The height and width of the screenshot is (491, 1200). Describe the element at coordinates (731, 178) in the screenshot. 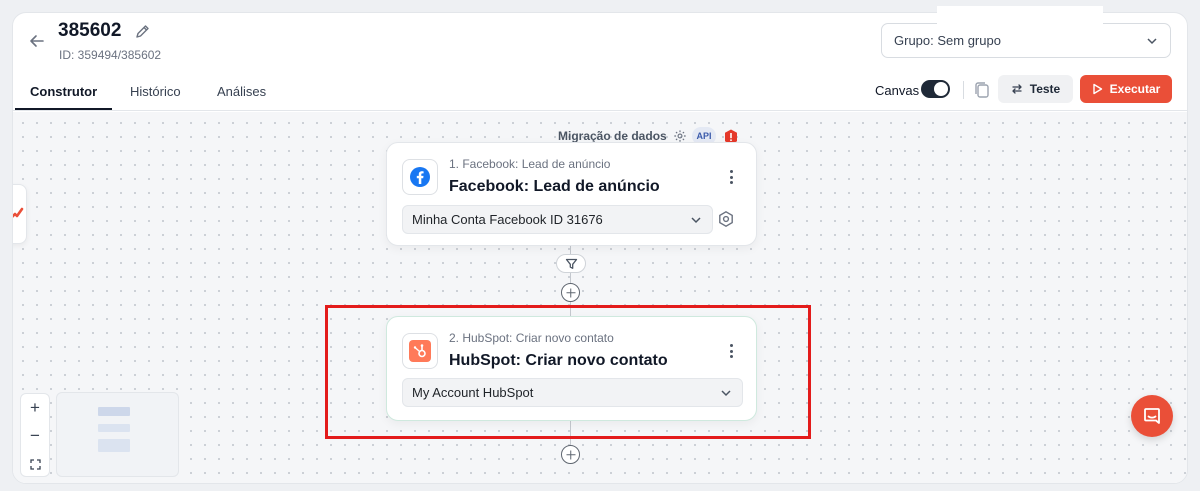

I see `more-options-icon` at that location.